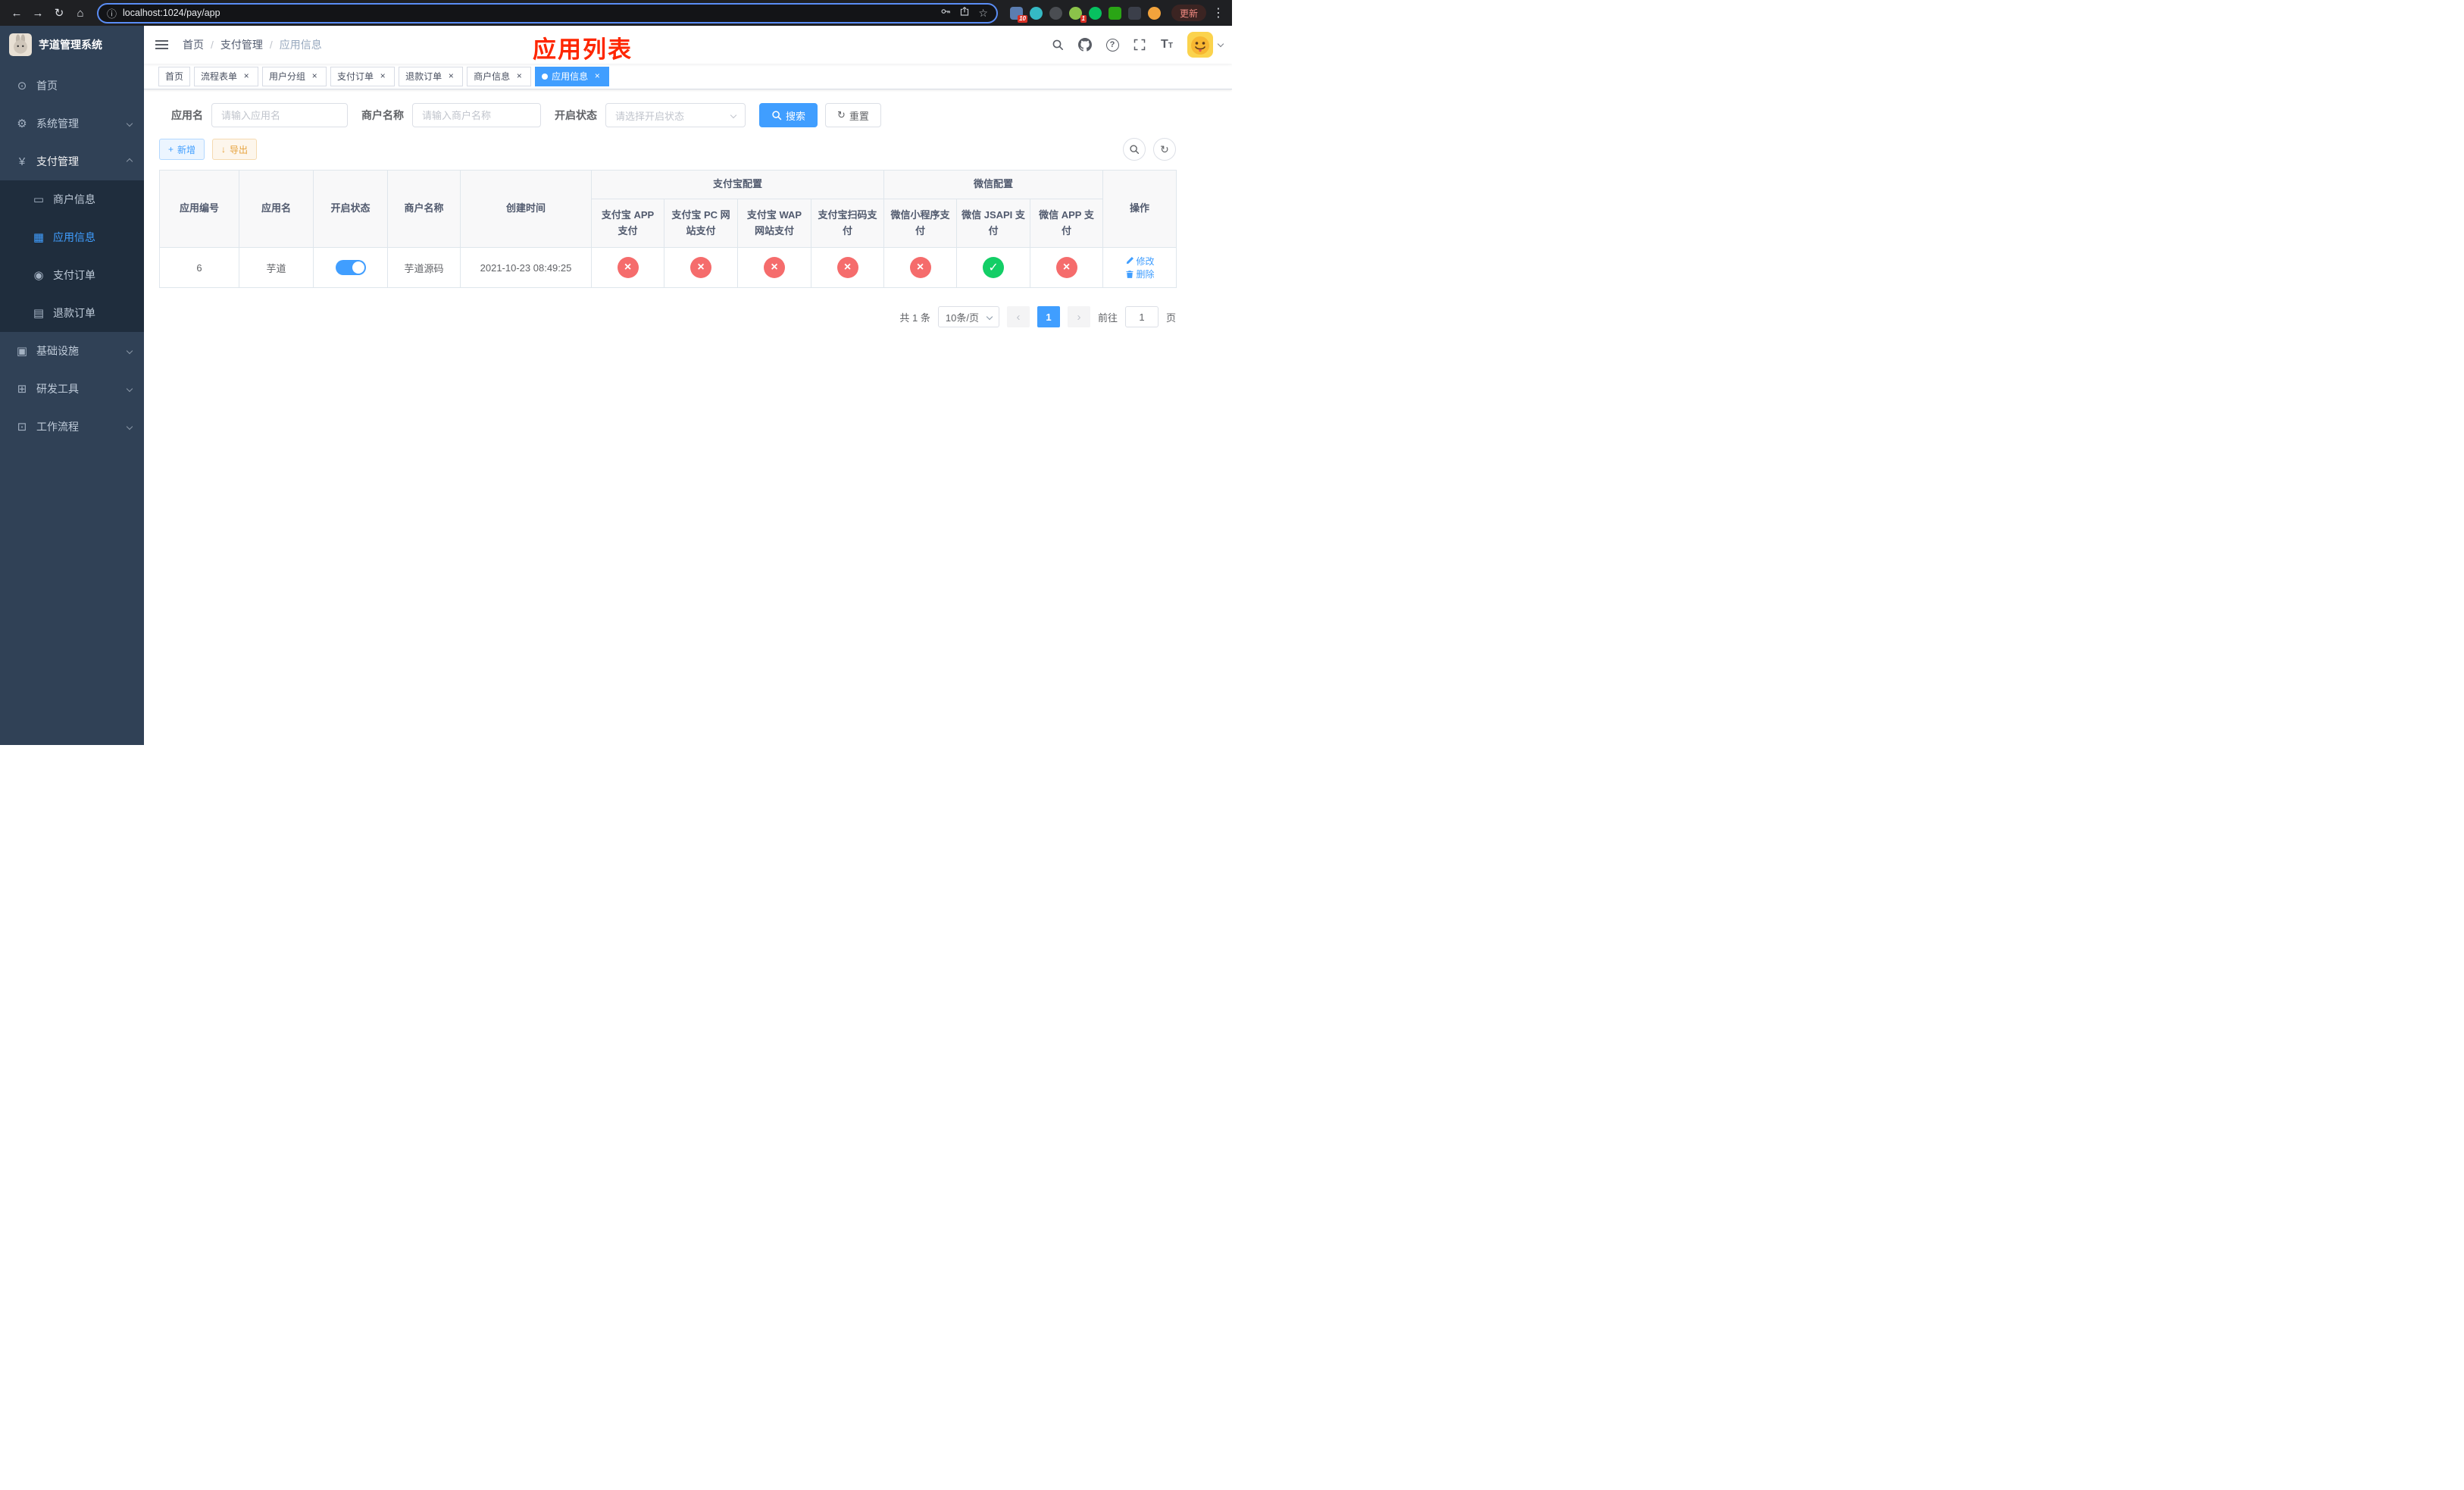  What do you see at coordinates (182, 149) in the screenshot?
I see `add-button: + 新增` at bounding box center [182, 149].